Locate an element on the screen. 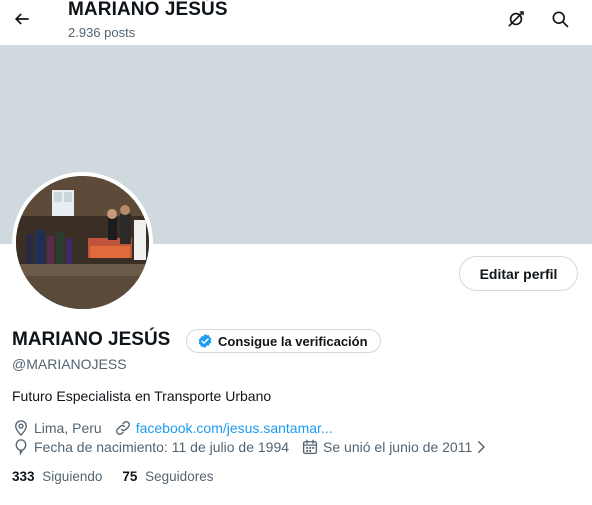 Image resolution: width=592 pixels, height=505 pixels. balloon-icon is located at coordinates (21, 447).